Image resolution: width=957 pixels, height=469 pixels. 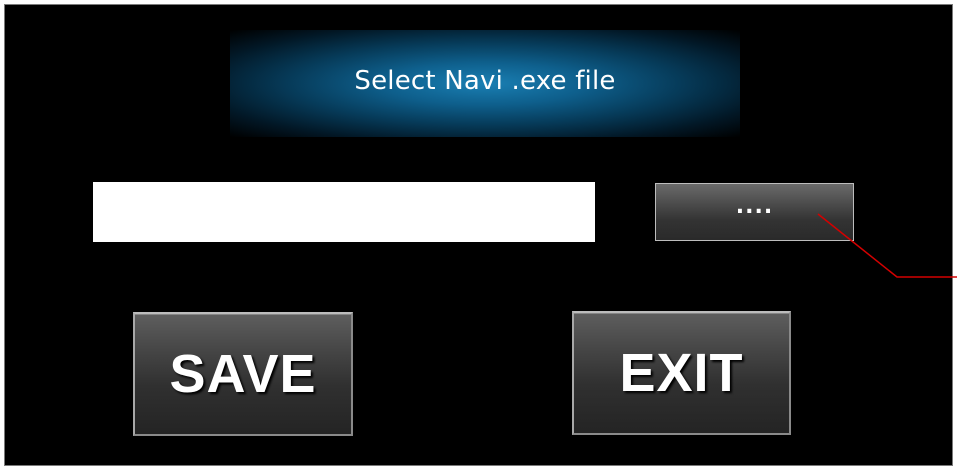 I want to click on save-button-label: SAVE, so click(x=243, y=374).